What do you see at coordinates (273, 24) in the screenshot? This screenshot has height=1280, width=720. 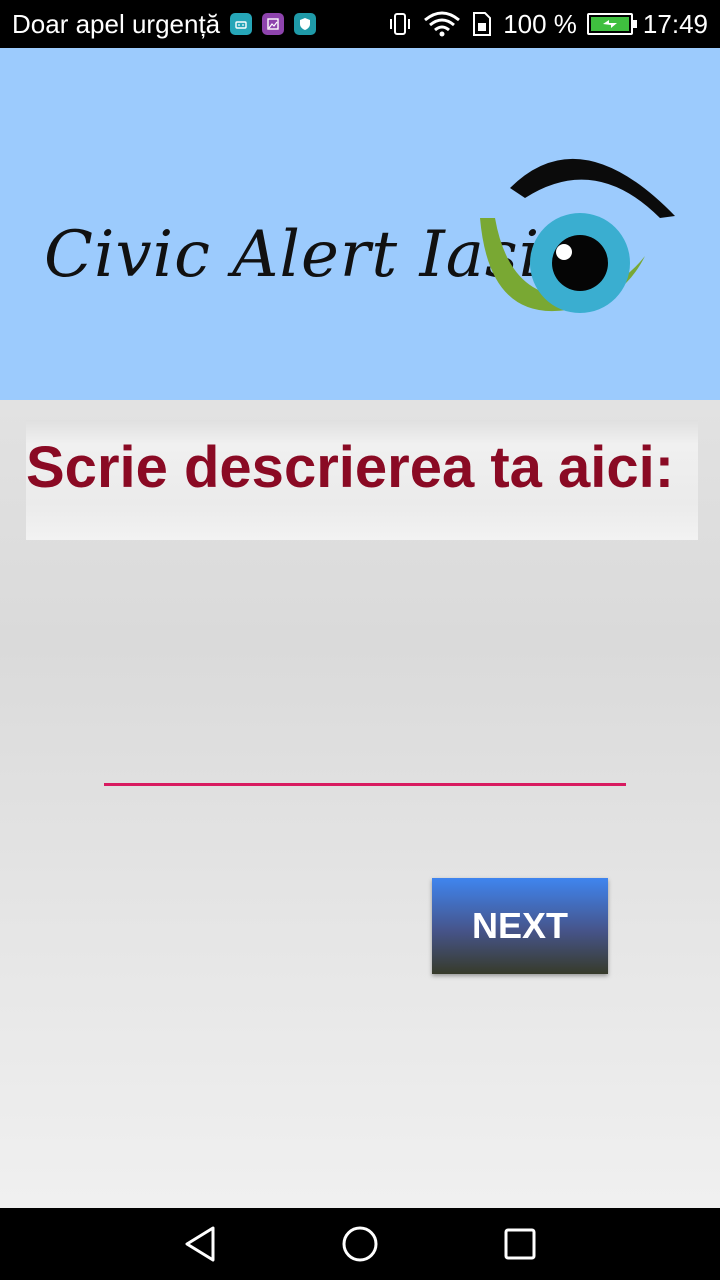 I see `image-icon` at bounding box center [273, 24].